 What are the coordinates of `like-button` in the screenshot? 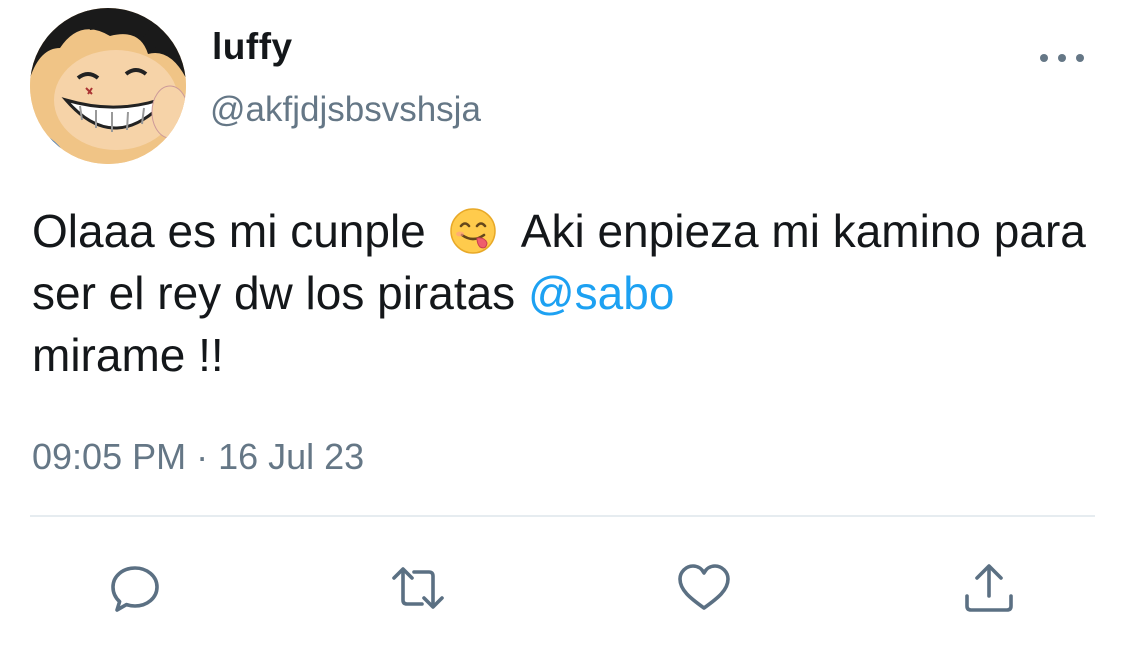 It's located at (704, 588).